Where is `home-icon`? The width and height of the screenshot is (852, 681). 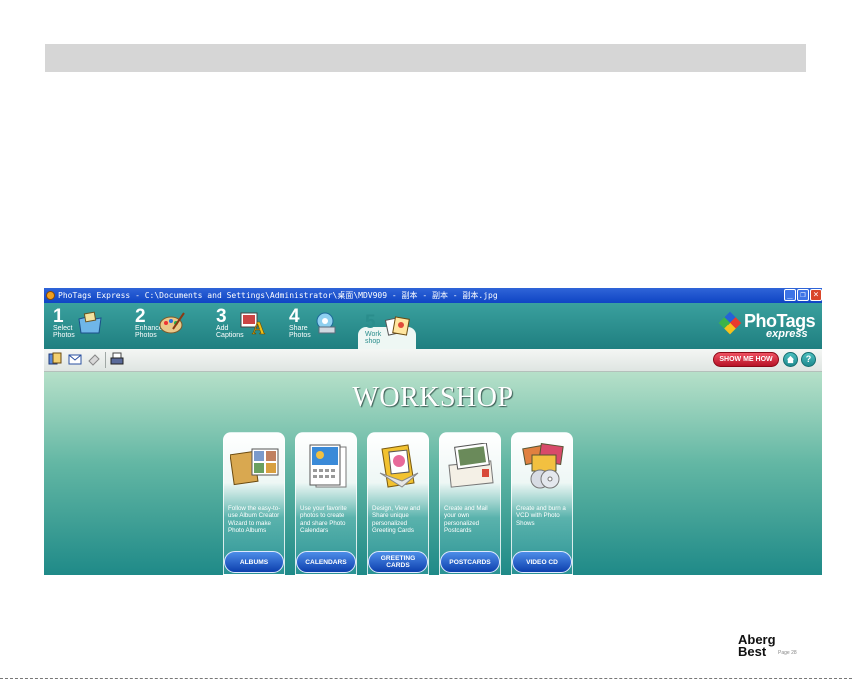
home-icon is located at coordinates (790, 359).